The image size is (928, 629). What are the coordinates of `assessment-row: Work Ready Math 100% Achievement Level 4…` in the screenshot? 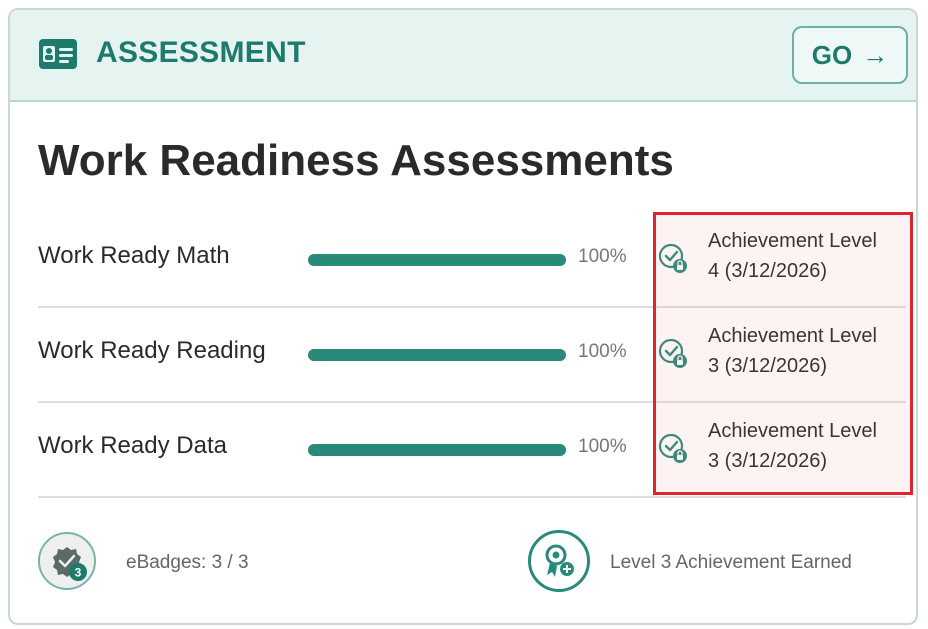 It's located at (472, 259).